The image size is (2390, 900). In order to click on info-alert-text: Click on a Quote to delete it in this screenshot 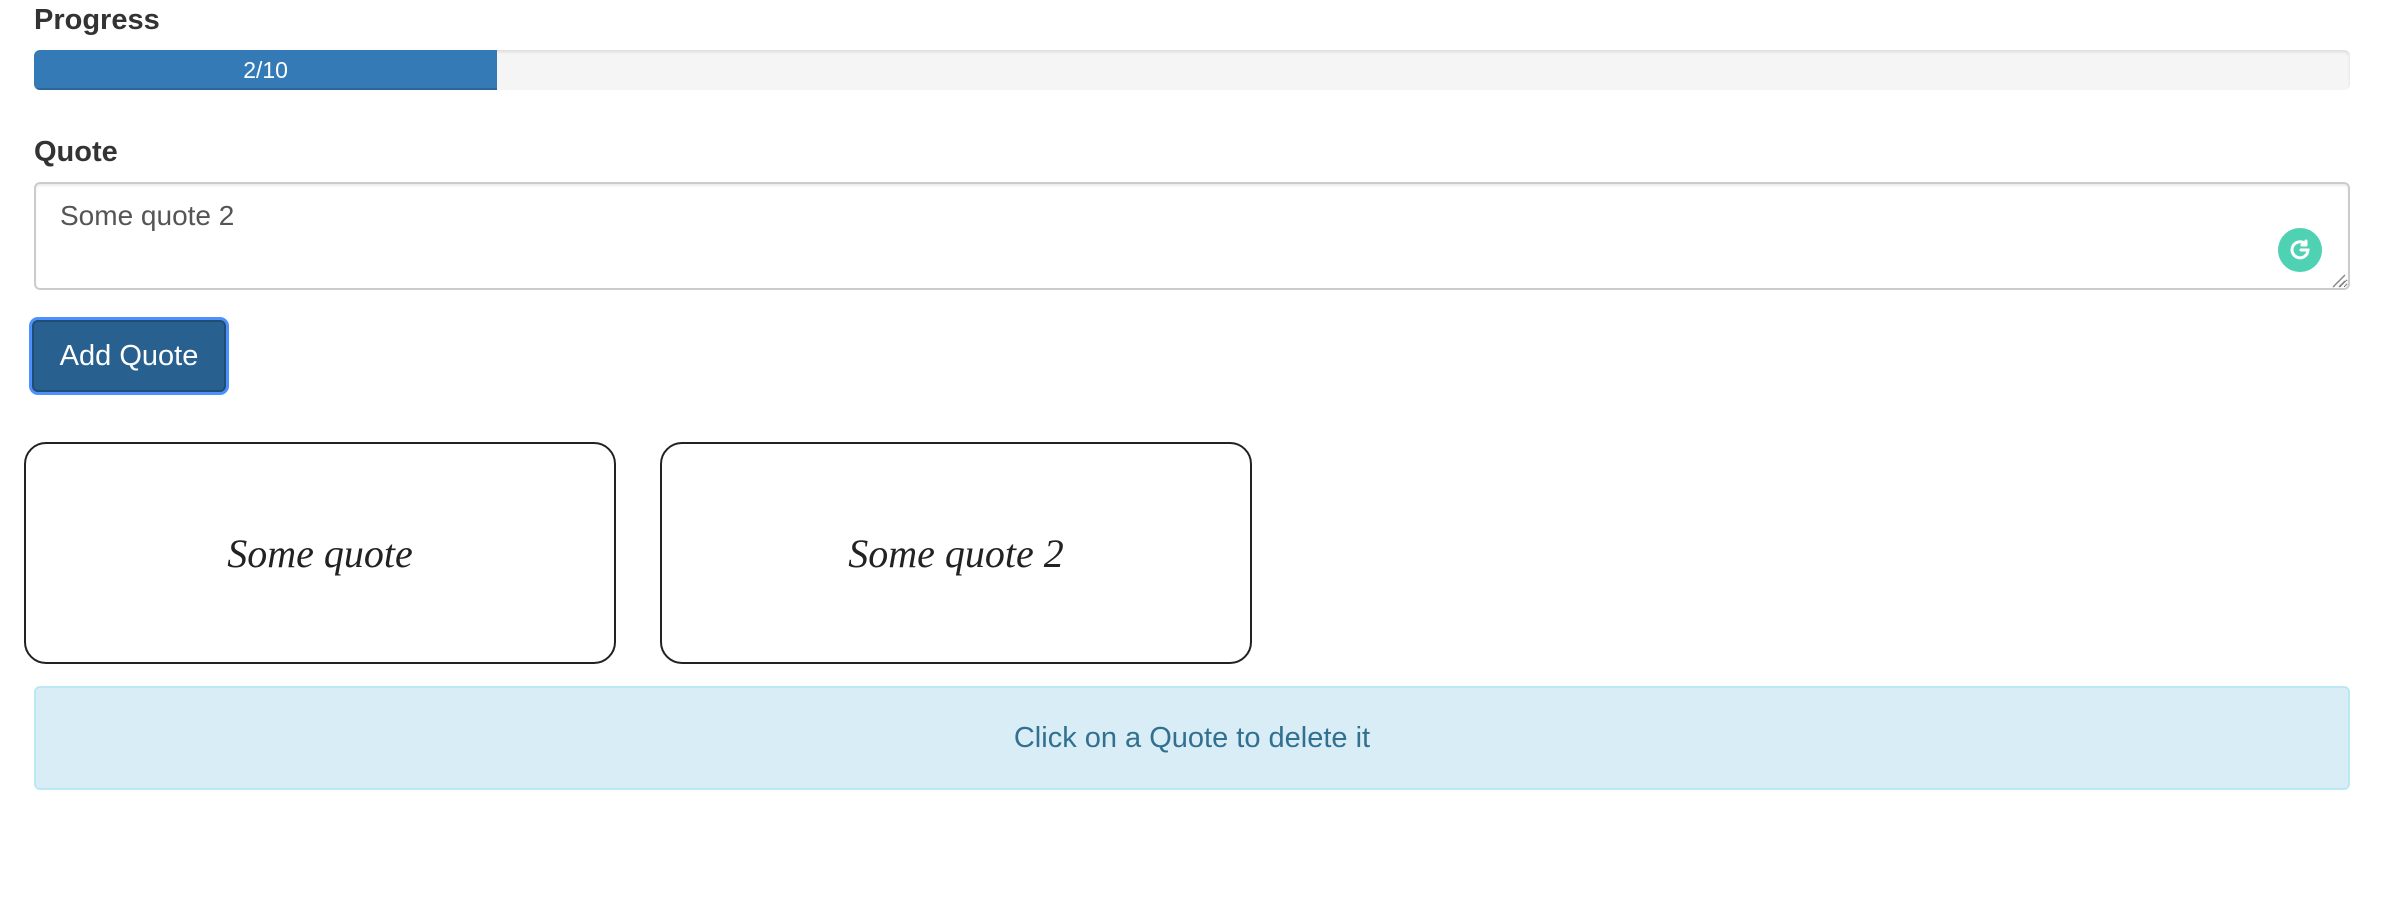, I will do `click(1192, 737)`.